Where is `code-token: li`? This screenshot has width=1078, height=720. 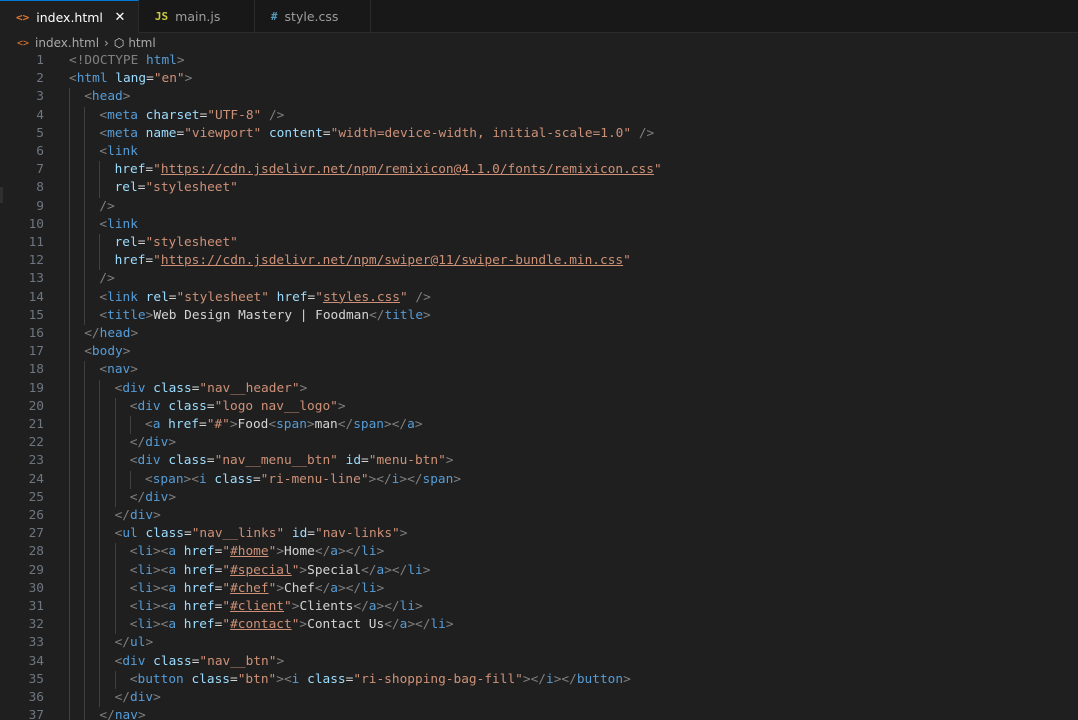
code-token: li is located at coordinates (438, 625).